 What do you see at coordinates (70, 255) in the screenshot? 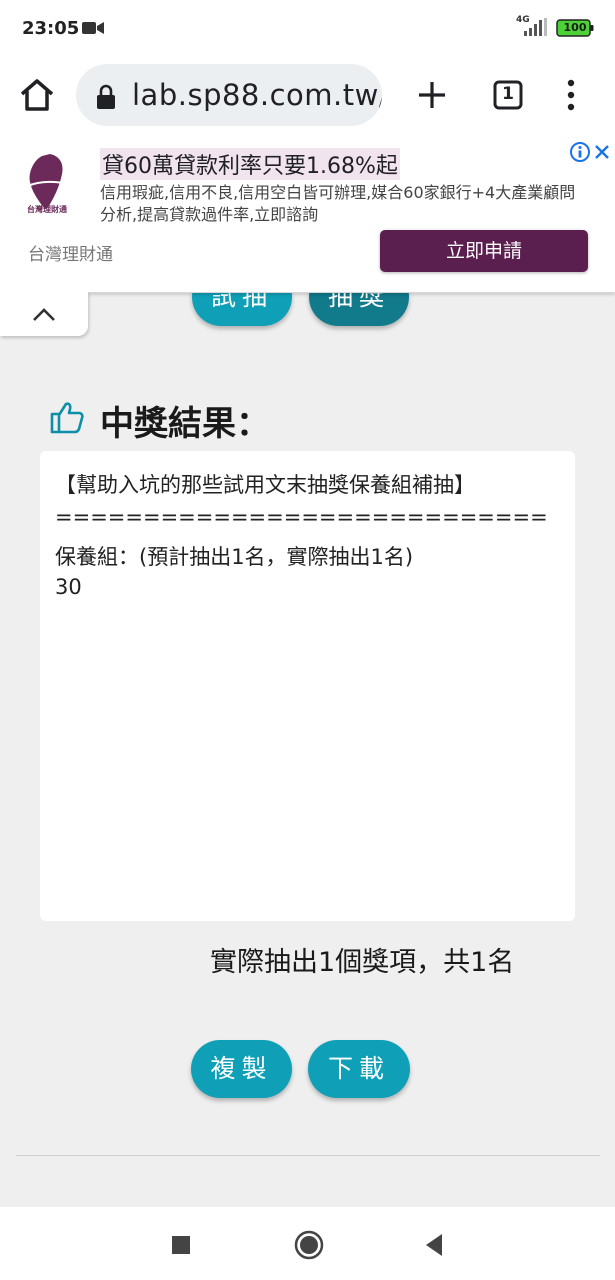
I see `ad-advertiser: 台灣理財通` at bounding box center [70, 255].